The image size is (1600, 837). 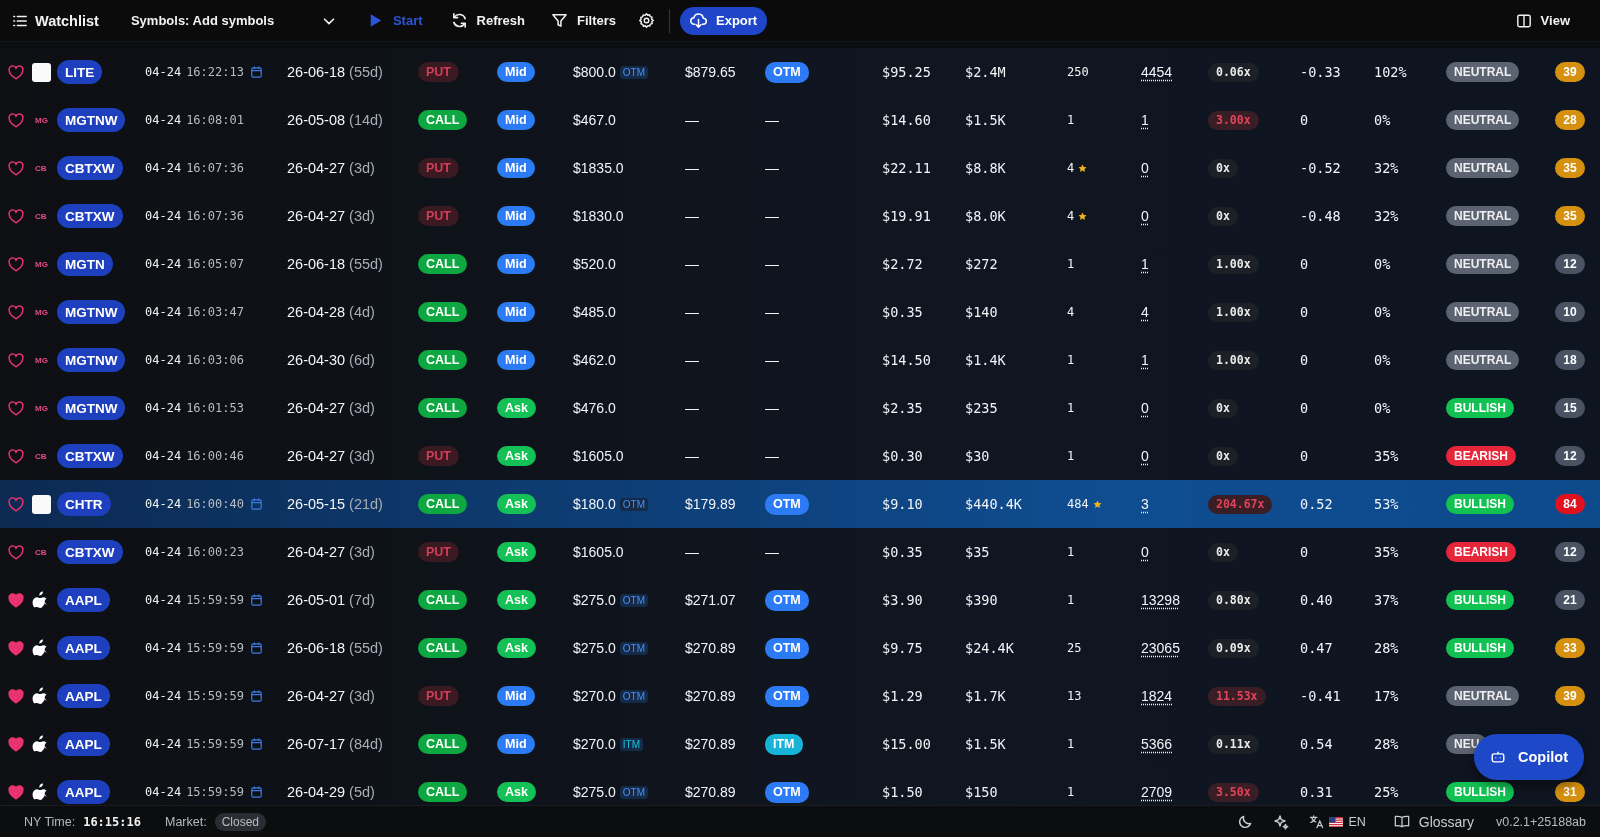 What do you see at coordinates (800, 72) in the screenshot?
I see `table-row: LITE 04-24 16:22:13 26-06-18 (55d) PUT Mid $800.0 OTM $879.65 OTM $95.25 $2.4M 250 4454 0.06x -0.33 102% NEUTRAL 39` at bounding box center [800, 72].